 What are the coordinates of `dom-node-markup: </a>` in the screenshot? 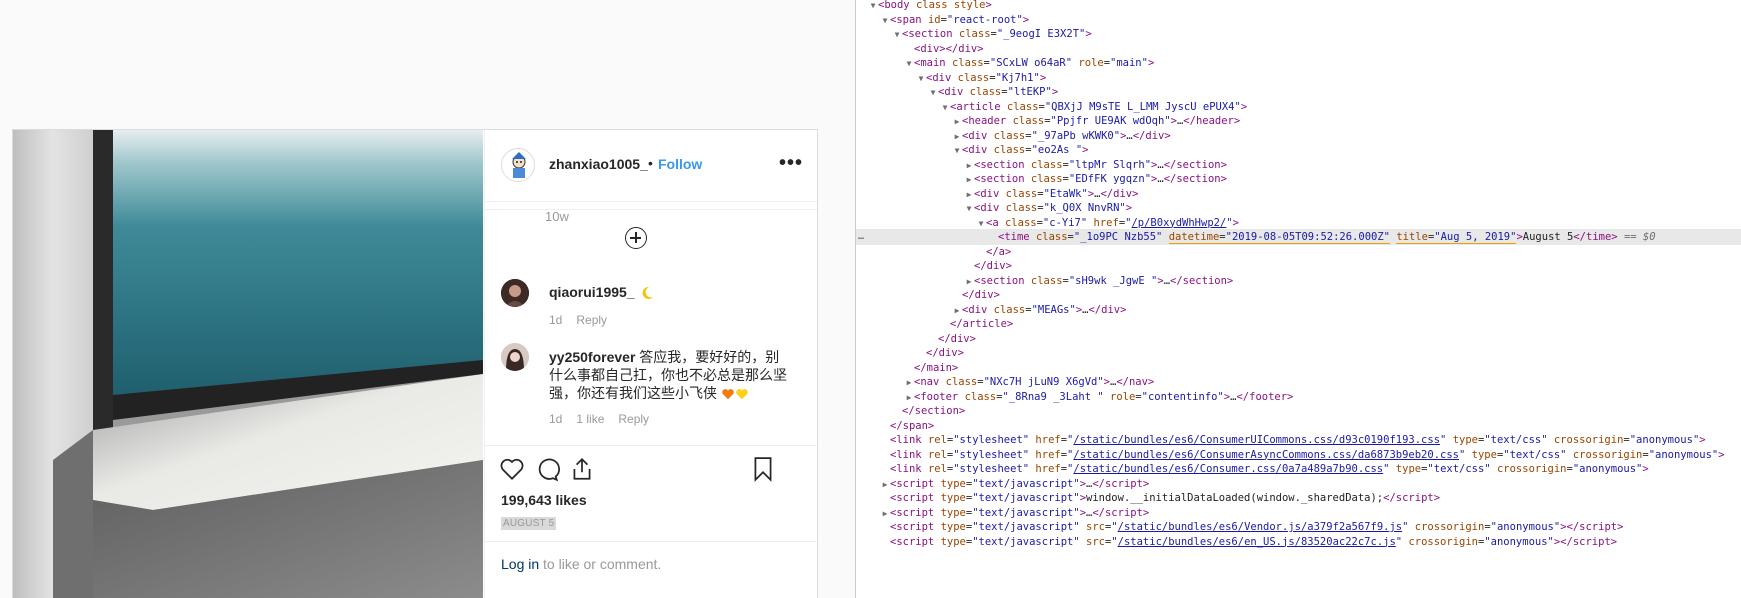 It's located at (999, 251).